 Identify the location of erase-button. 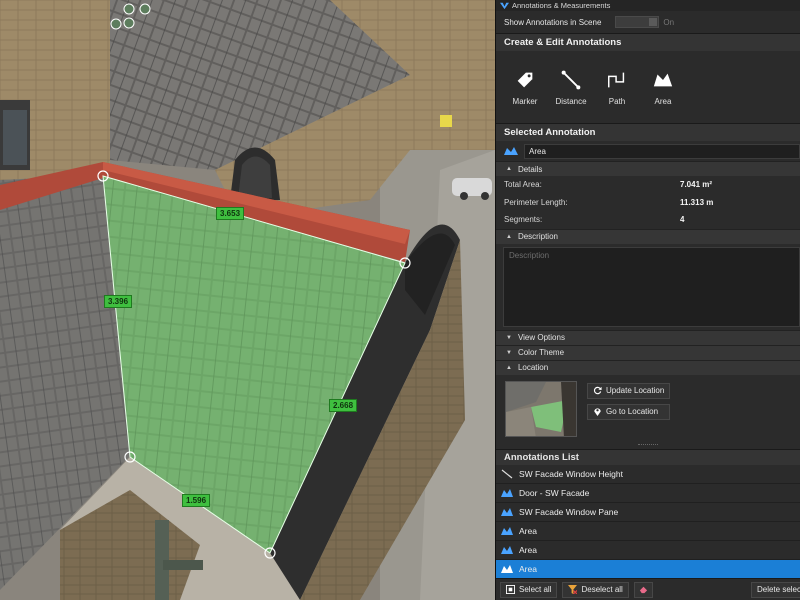
(643, 589).